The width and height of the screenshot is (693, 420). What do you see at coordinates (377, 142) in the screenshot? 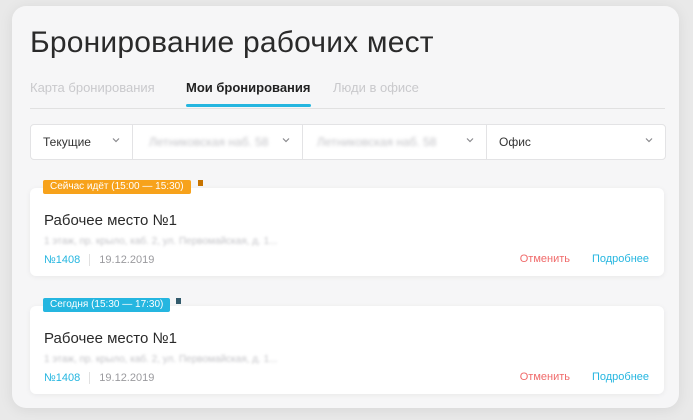
I see `building-filter-value: Летниковская наб. 58` at bounding box center [377, 142].